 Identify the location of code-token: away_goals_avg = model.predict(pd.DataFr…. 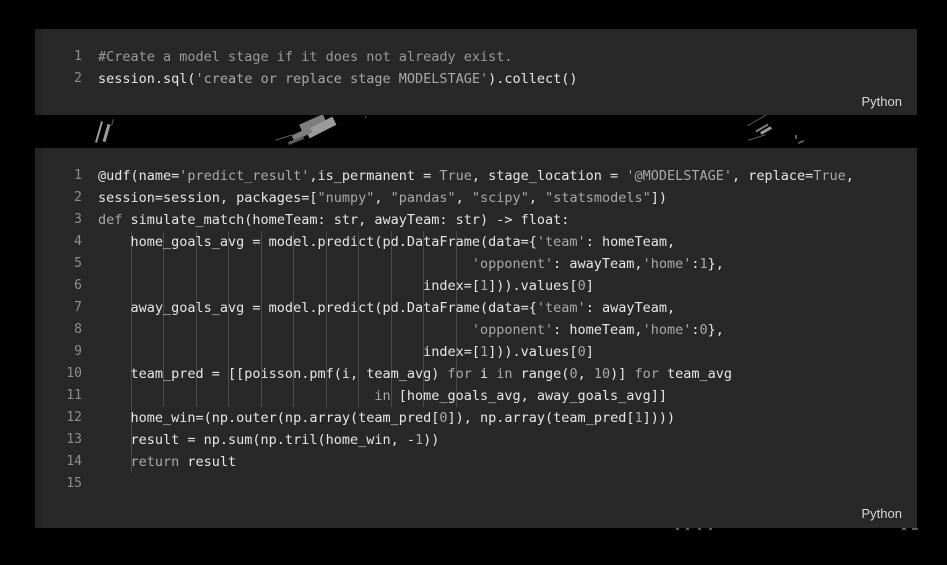
(317, 308).